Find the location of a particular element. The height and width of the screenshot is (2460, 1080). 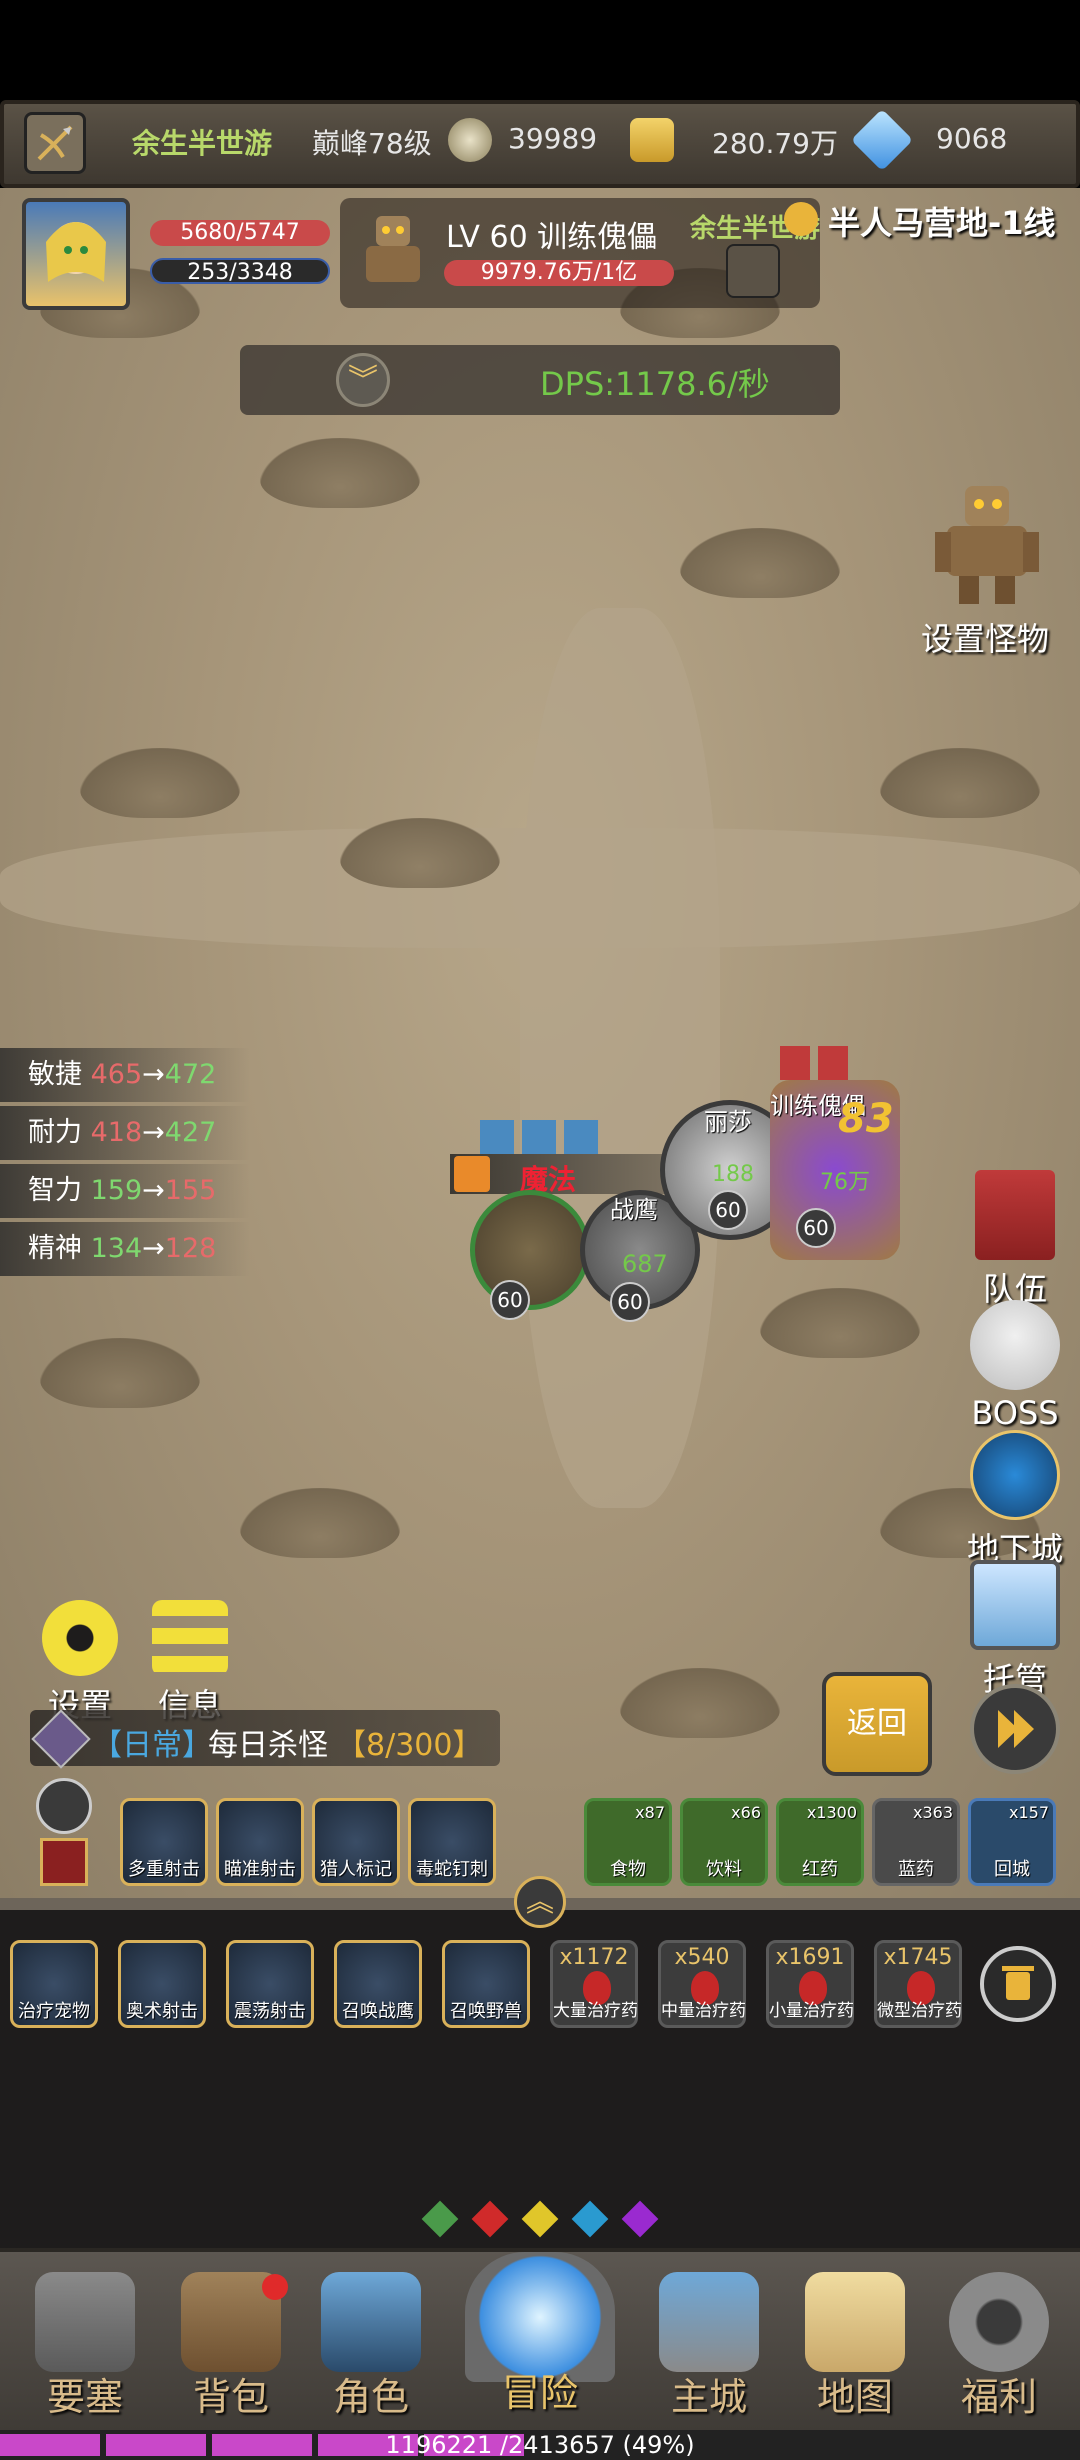

fire-skill-icon is located at coordinates (472, 1174).